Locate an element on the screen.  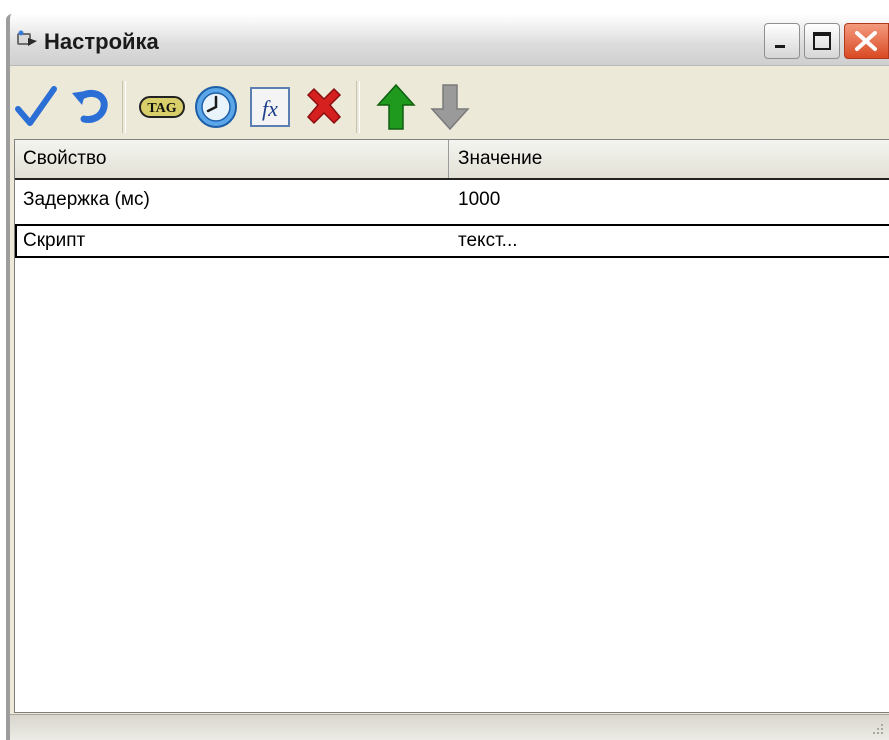
maximize-button is located at coordinates (822, 41).